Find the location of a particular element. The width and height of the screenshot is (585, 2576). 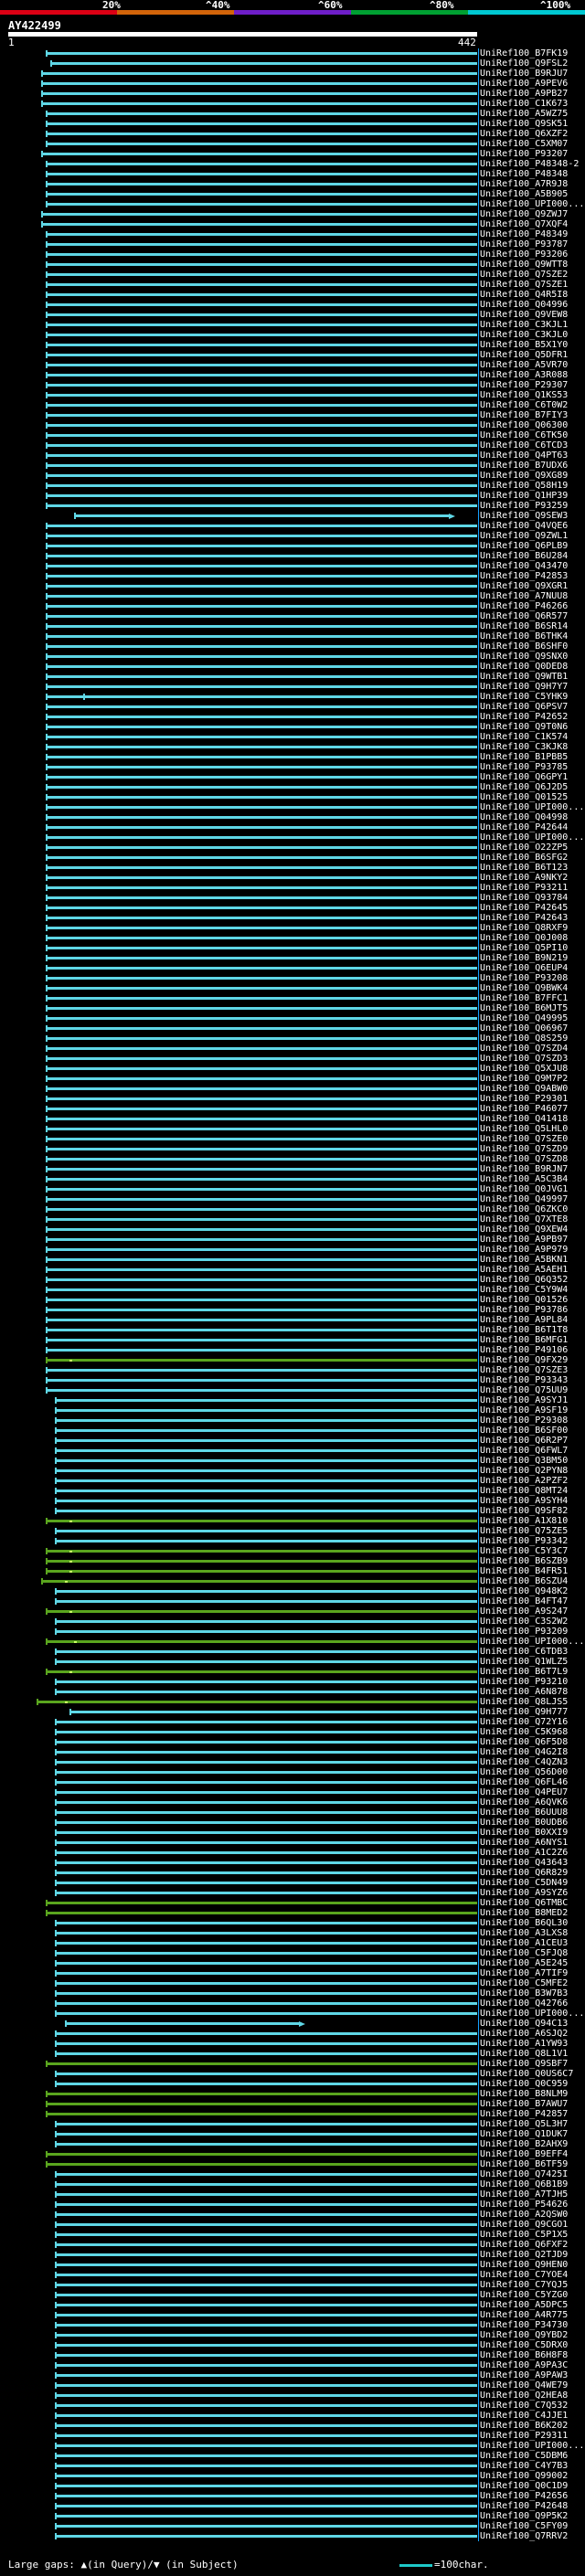

hit-label: UniRef100_C4Y7B3 is located at coordinates (524, 2466).